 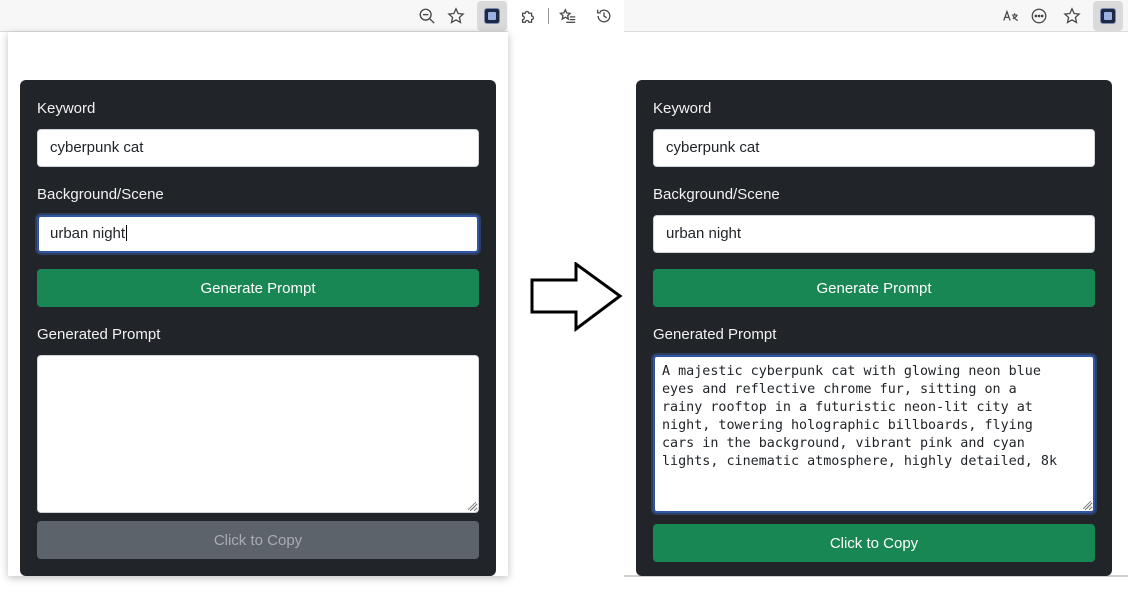 I want to click on toolbar-separator, so click(x=548, y=16).